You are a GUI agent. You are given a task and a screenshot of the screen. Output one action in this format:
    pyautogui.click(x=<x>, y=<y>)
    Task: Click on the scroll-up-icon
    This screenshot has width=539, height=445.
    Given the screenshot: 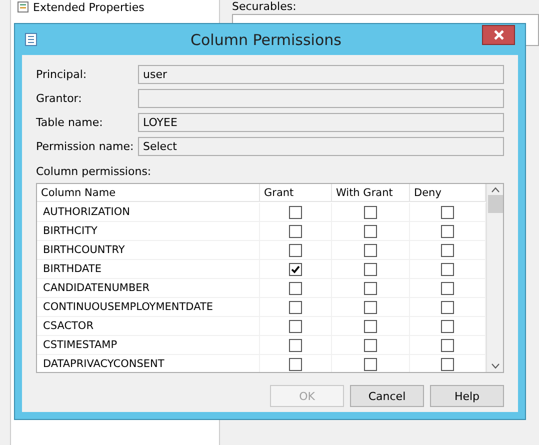 What is the action you would take?
    pyautogui.click(x=495, y=190)
    